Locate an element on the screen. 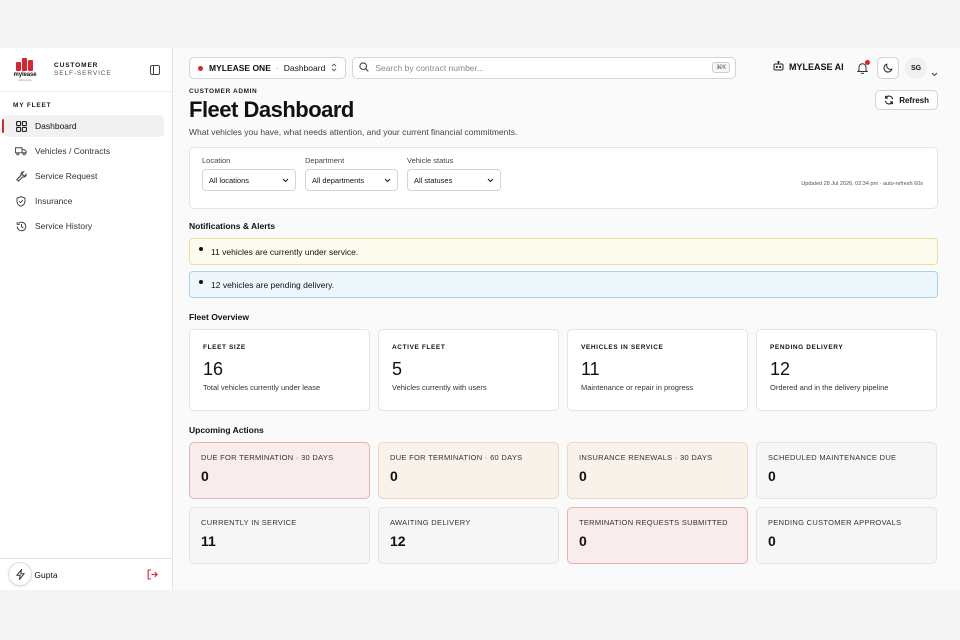 This screenshot has height=640, width=960. sidebar-item-dashboard: Dashboard is located at coordinates (83, 126).